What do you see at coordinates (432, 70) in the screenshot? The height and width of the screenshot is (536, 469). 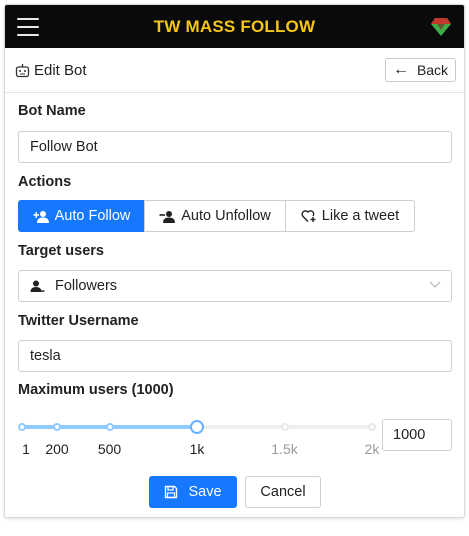 I see `back-button-label: Back` at bounding box center [432, 70].